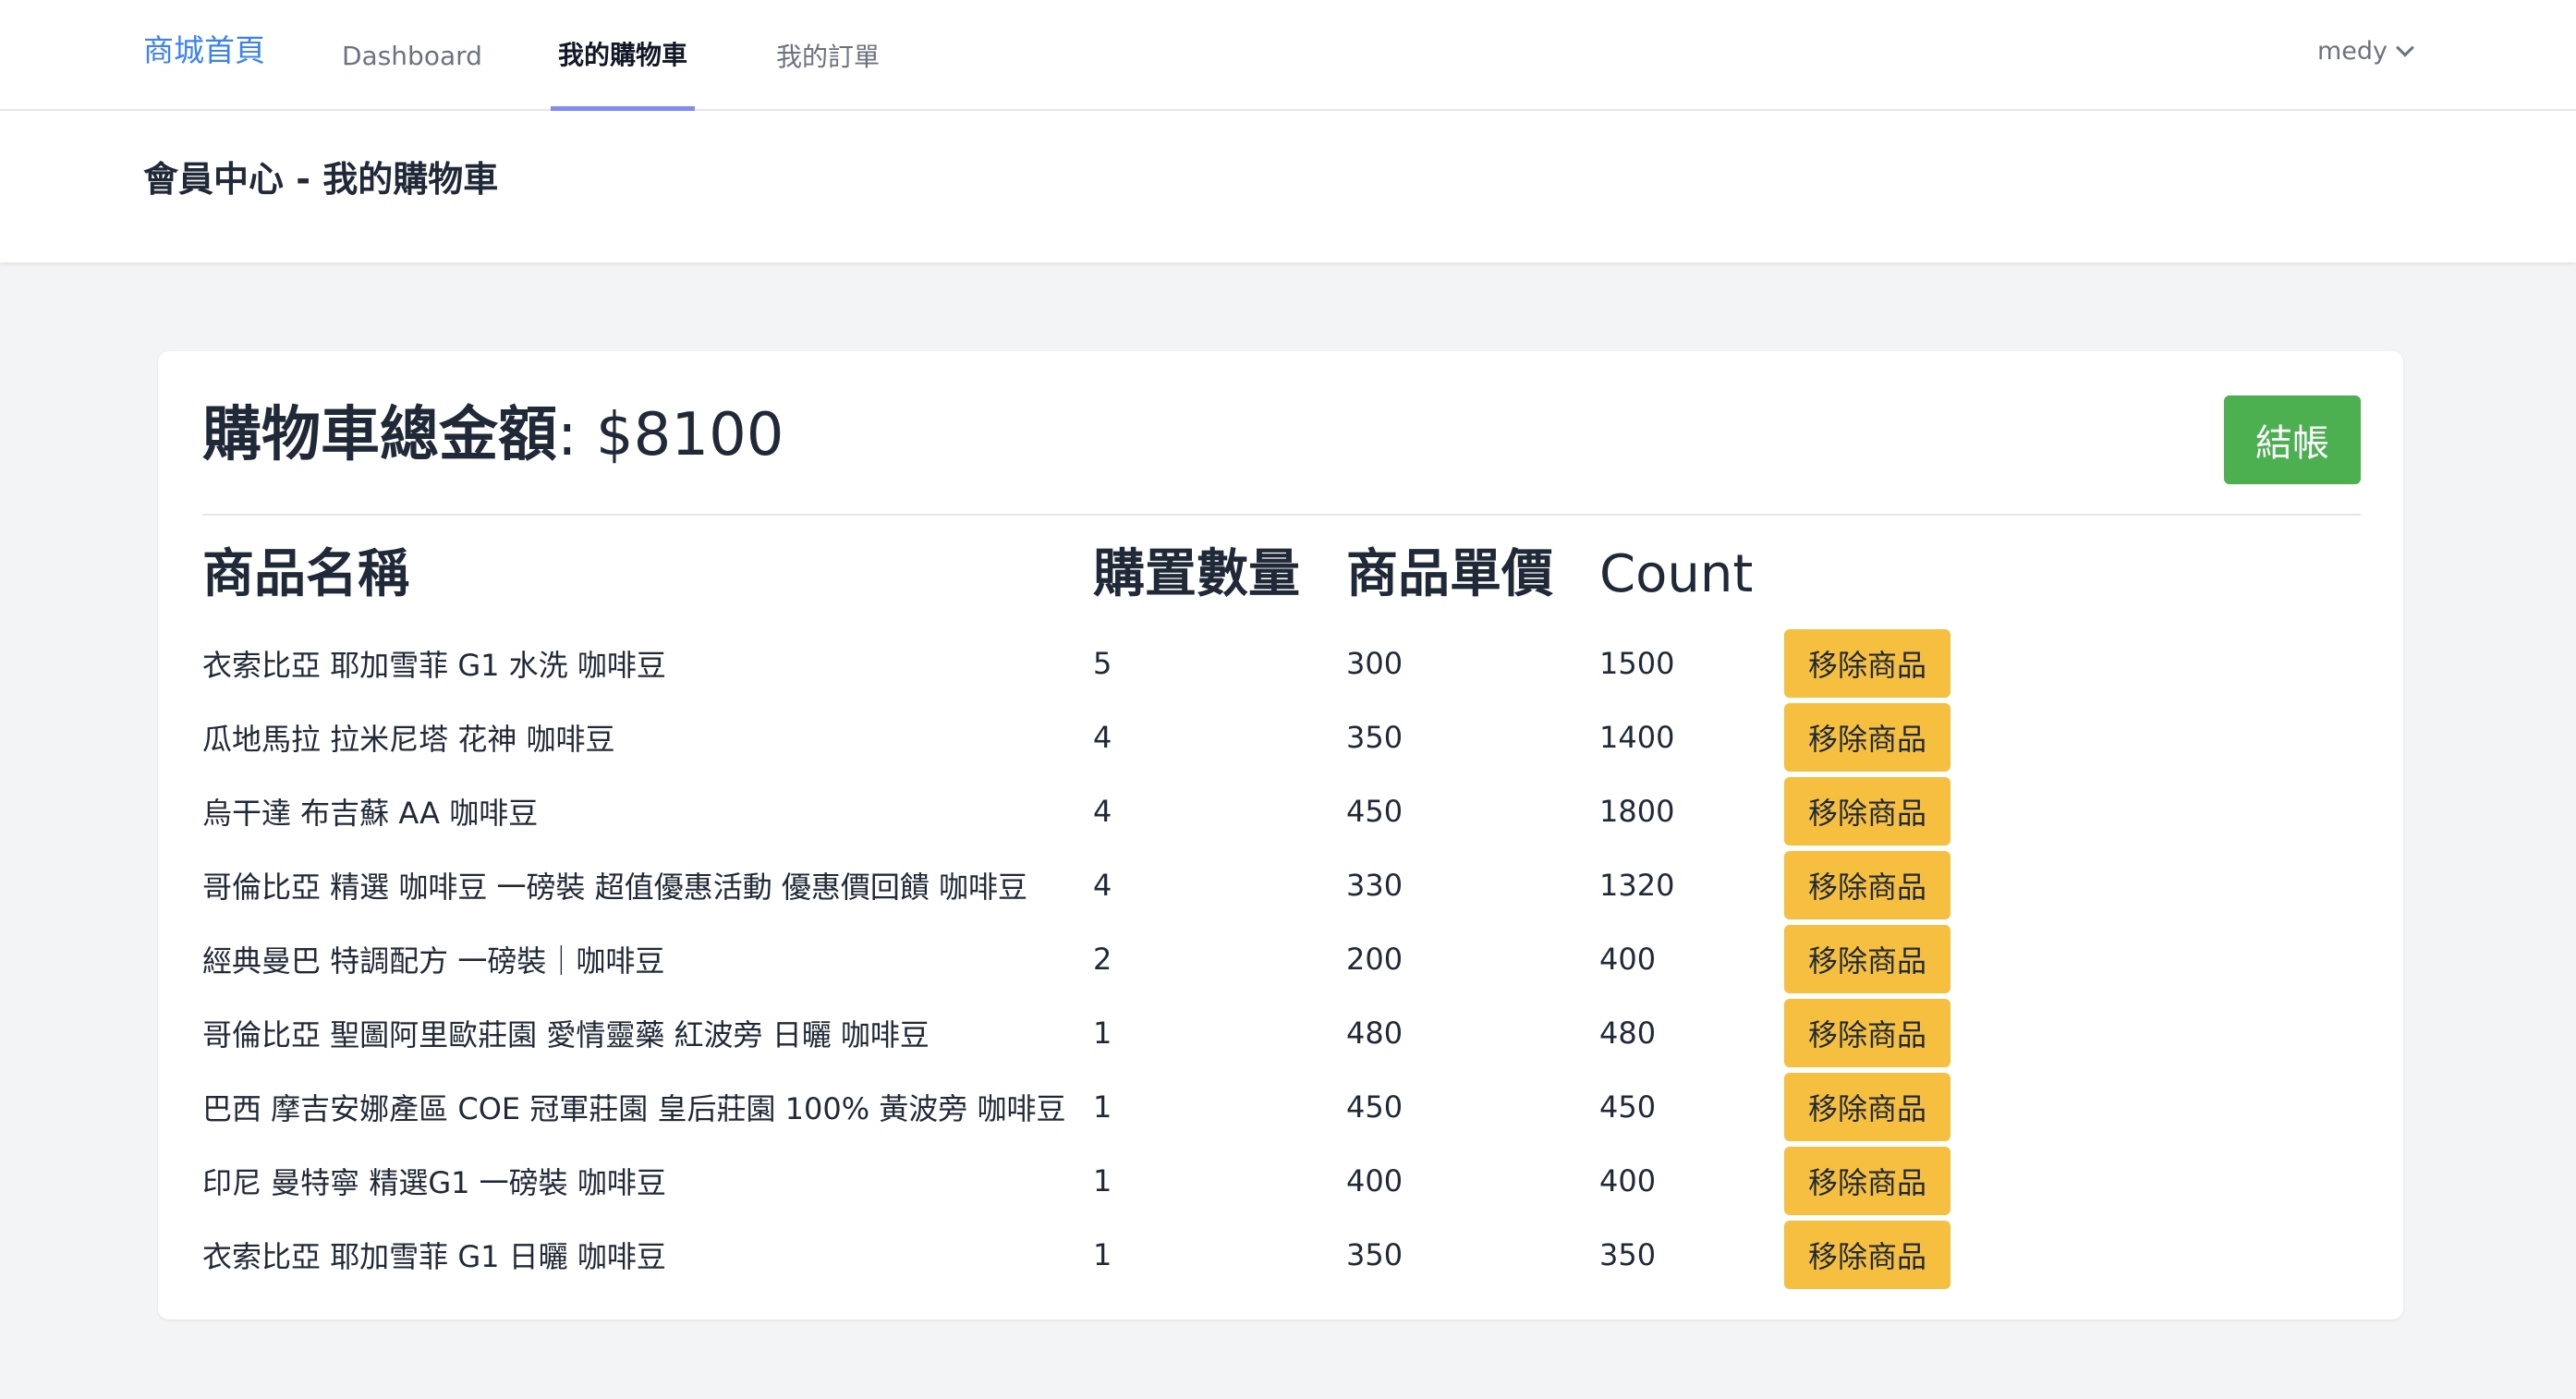  Describe the element at coordinates (1876, 575) in the screenshot. I see `column-header-action` at that location.